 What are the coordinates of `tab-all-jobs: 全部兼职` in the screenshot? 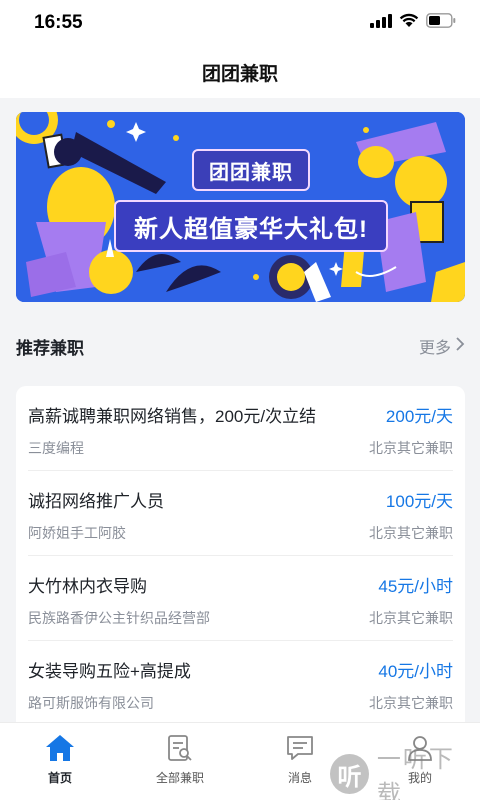 It's located at (180, 761).